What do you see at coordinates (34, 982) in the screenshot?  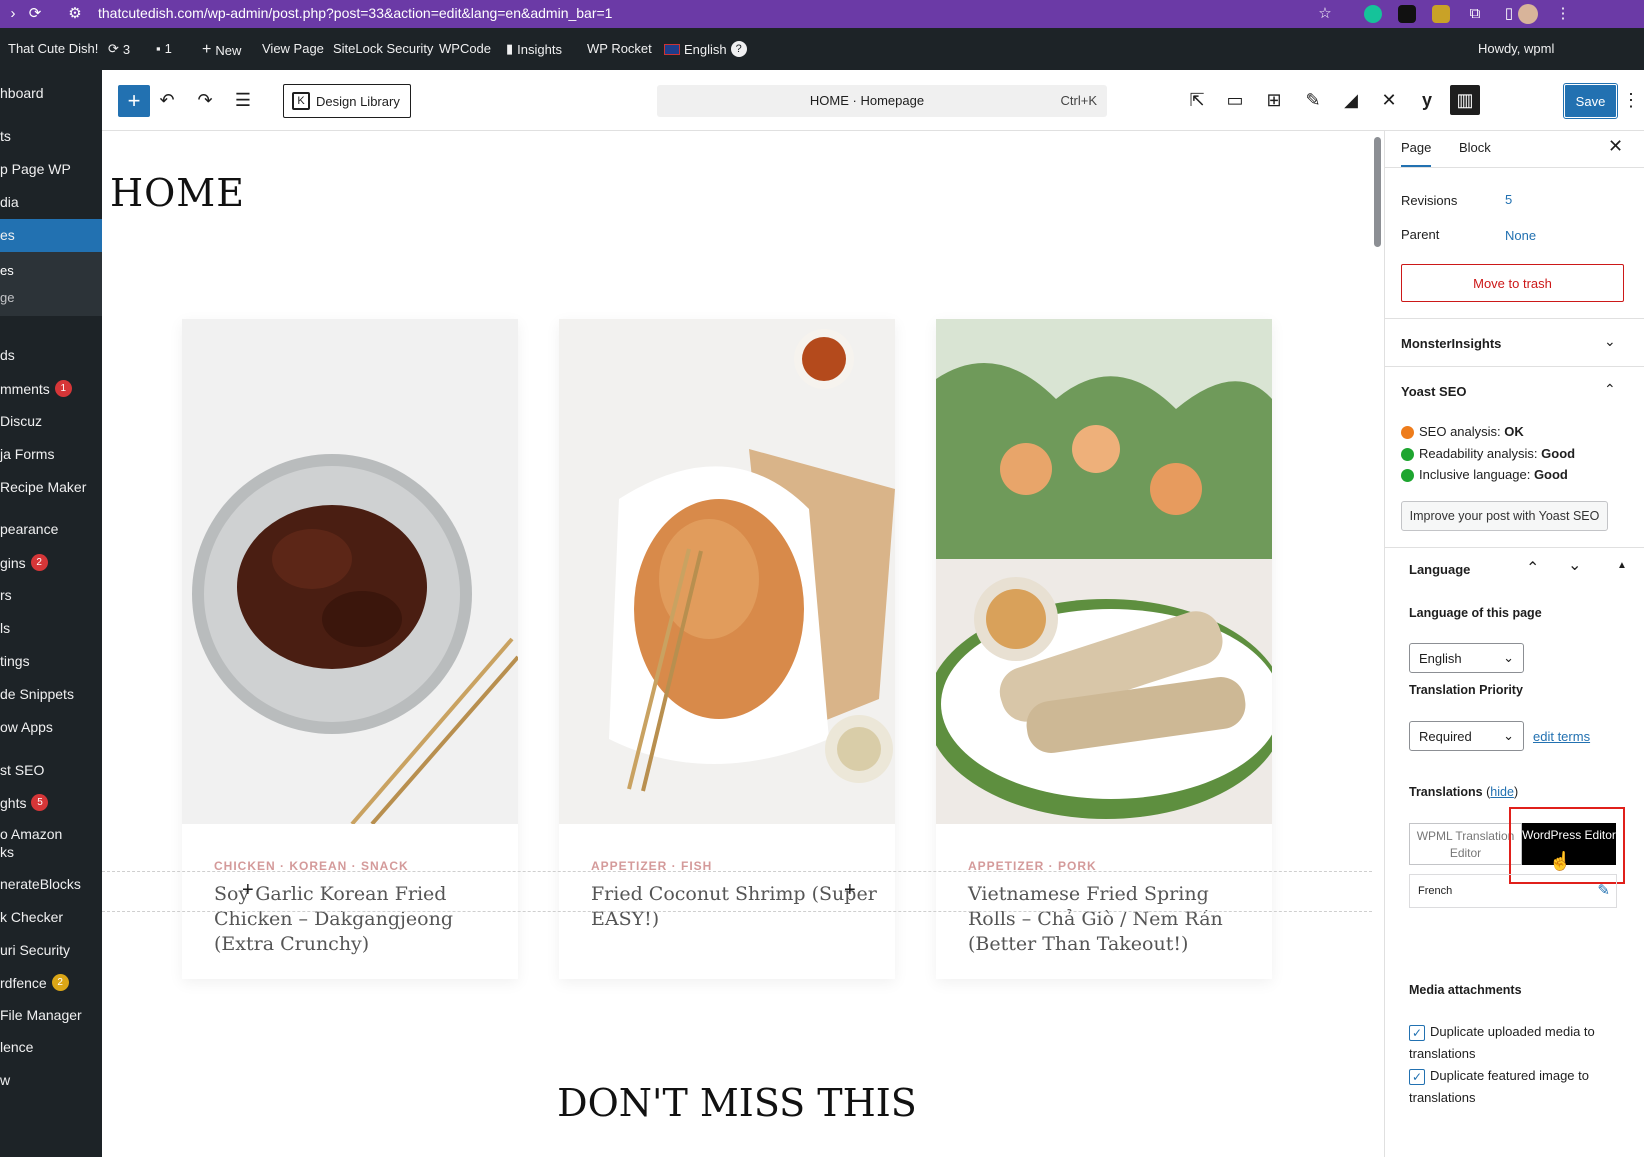 I see `sidebar-item-wordfence: rdfence 2` at bounding box center [34, 982].